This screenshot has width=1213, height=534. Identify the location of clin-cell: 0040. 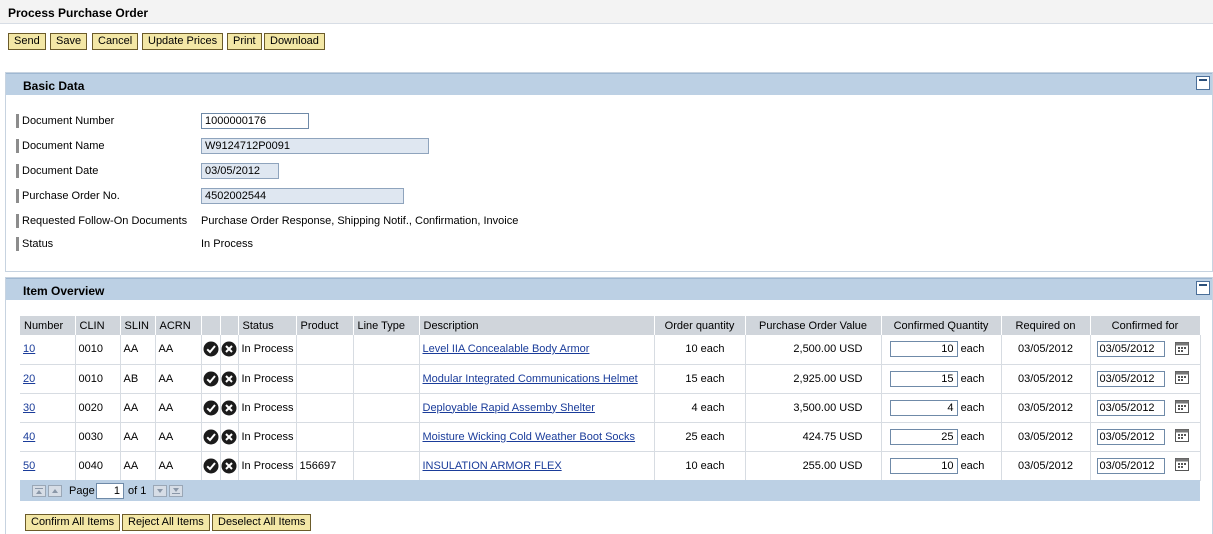
(98, 466).